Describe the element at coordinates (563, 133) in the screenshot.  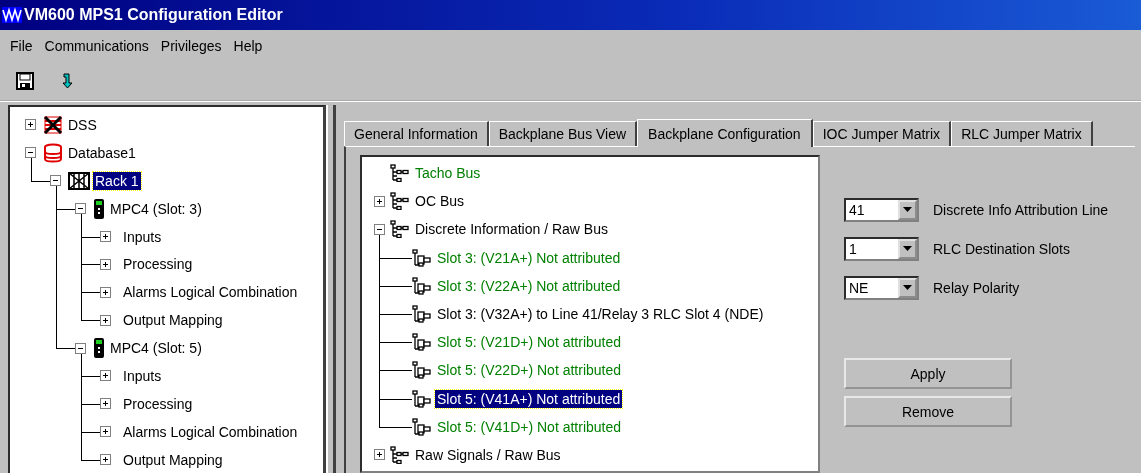
I see `tab: Backplane Bus View` at that location.